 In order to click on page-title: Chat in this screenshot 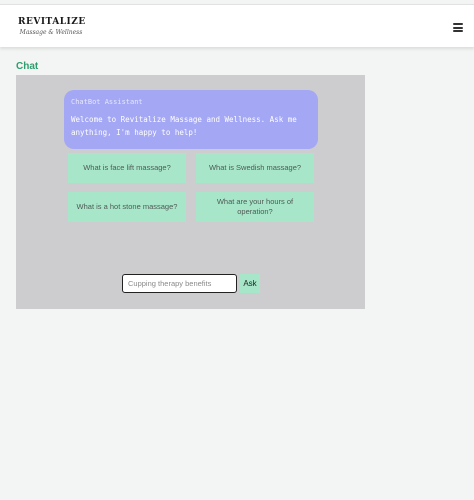, I will do `click(27, 66)`.